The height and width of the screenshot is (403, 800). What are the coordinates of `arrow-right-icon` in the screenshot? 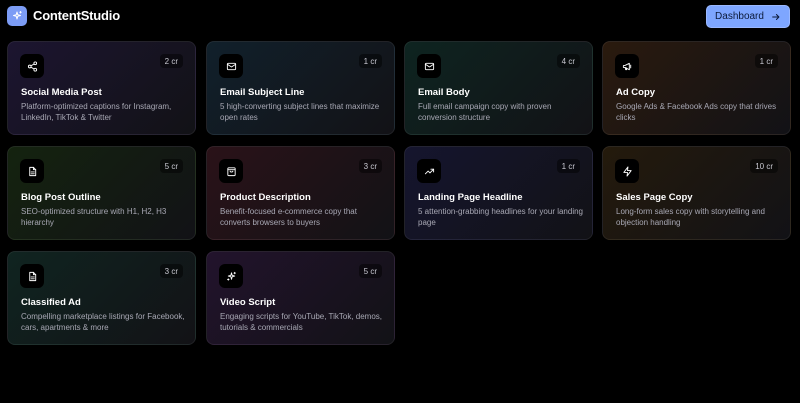 It's located at (776, 16).